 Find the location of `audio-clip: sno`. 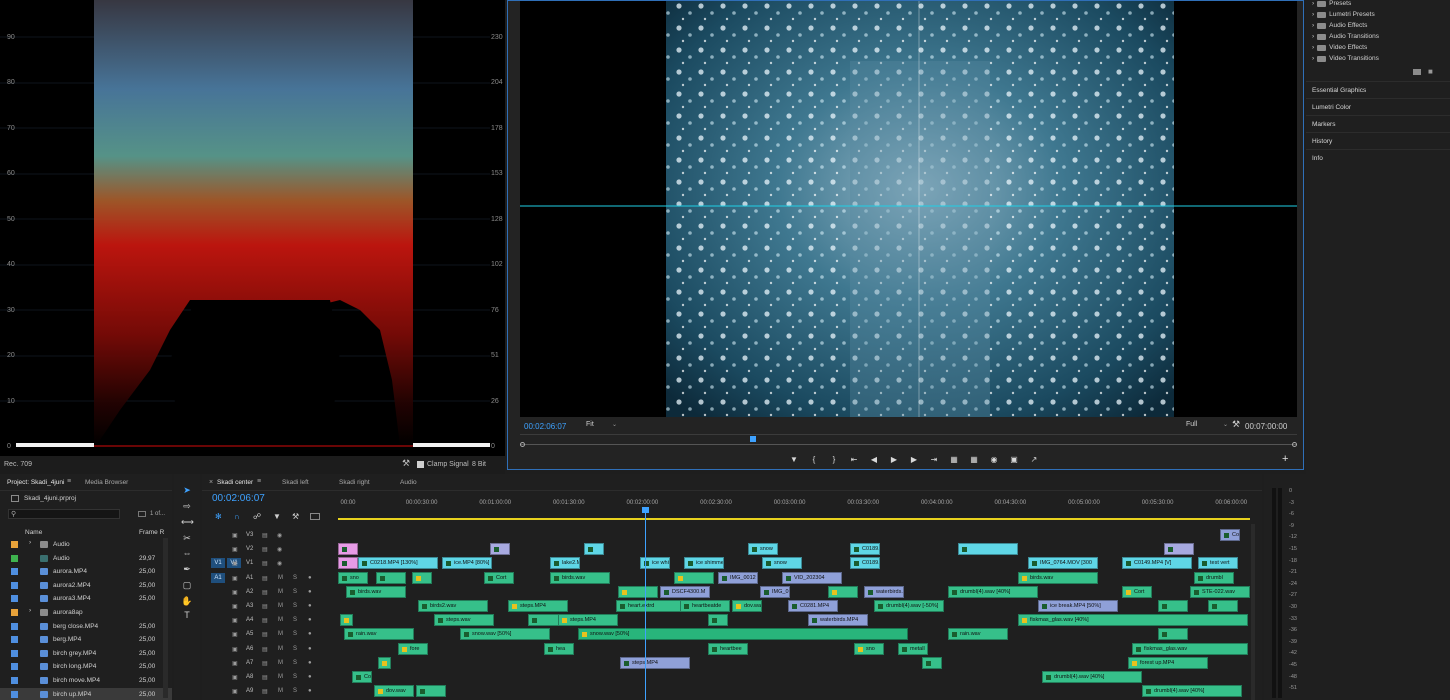

audio-clip: sno is located at coordinates (353, 577).